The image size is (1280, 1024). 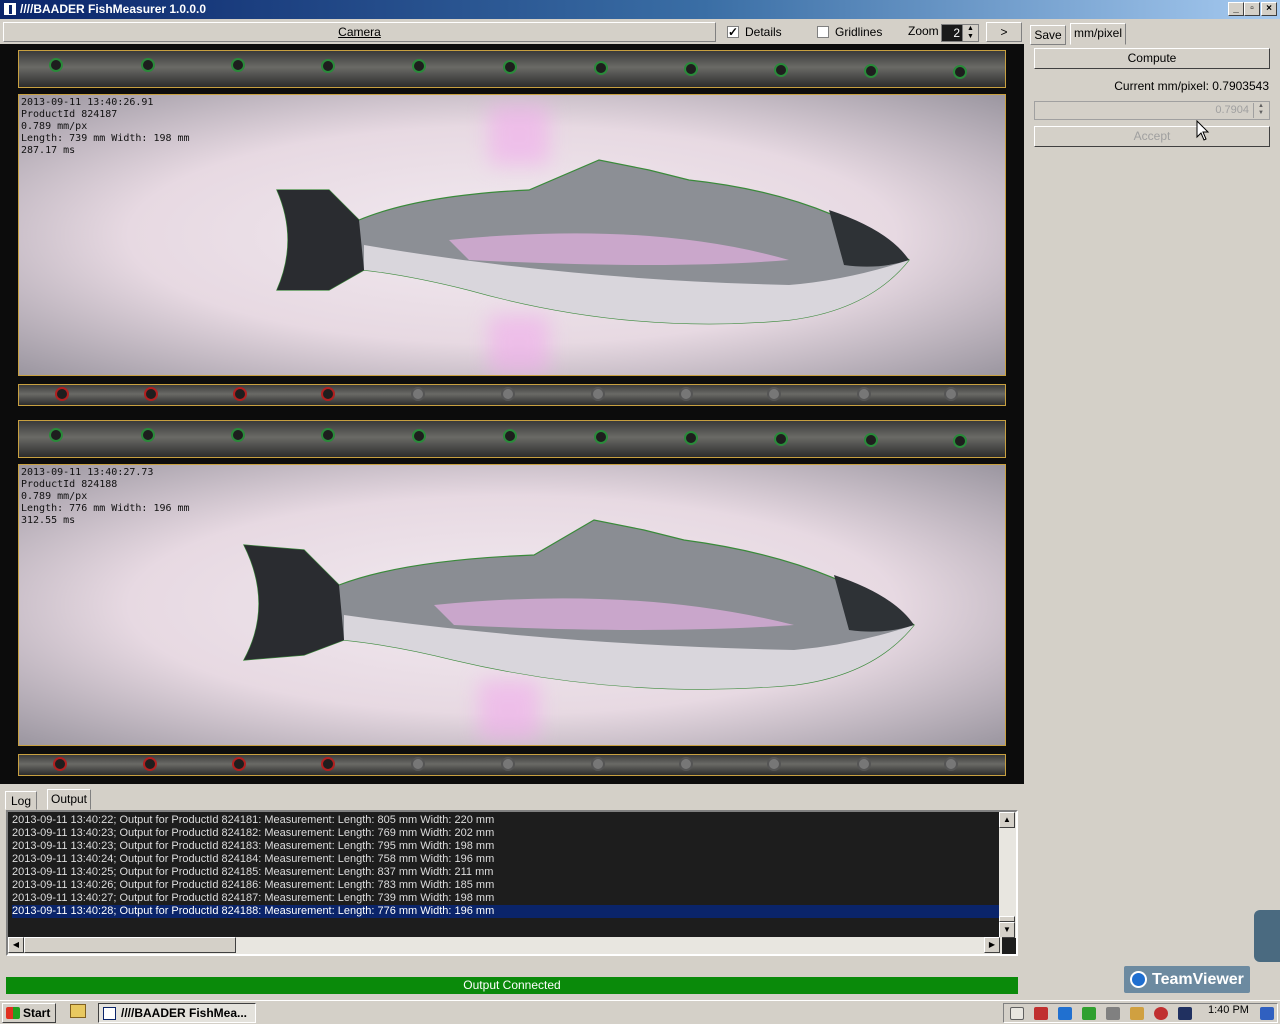 I want to click on teamviewer-label: TeamViewer, so click(x=1198, y=979).